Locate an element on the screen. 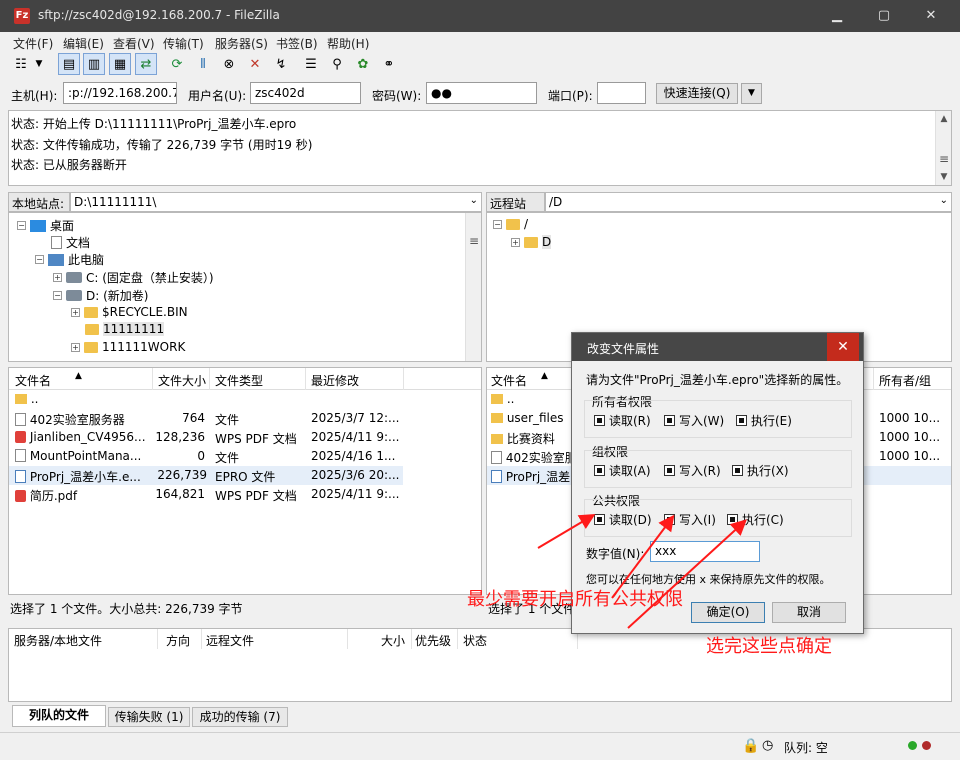 The image size is (960, 760). annotation-note-min-permissions: 最少需要开启所有公共权限 is located at coordinates (575, 599).